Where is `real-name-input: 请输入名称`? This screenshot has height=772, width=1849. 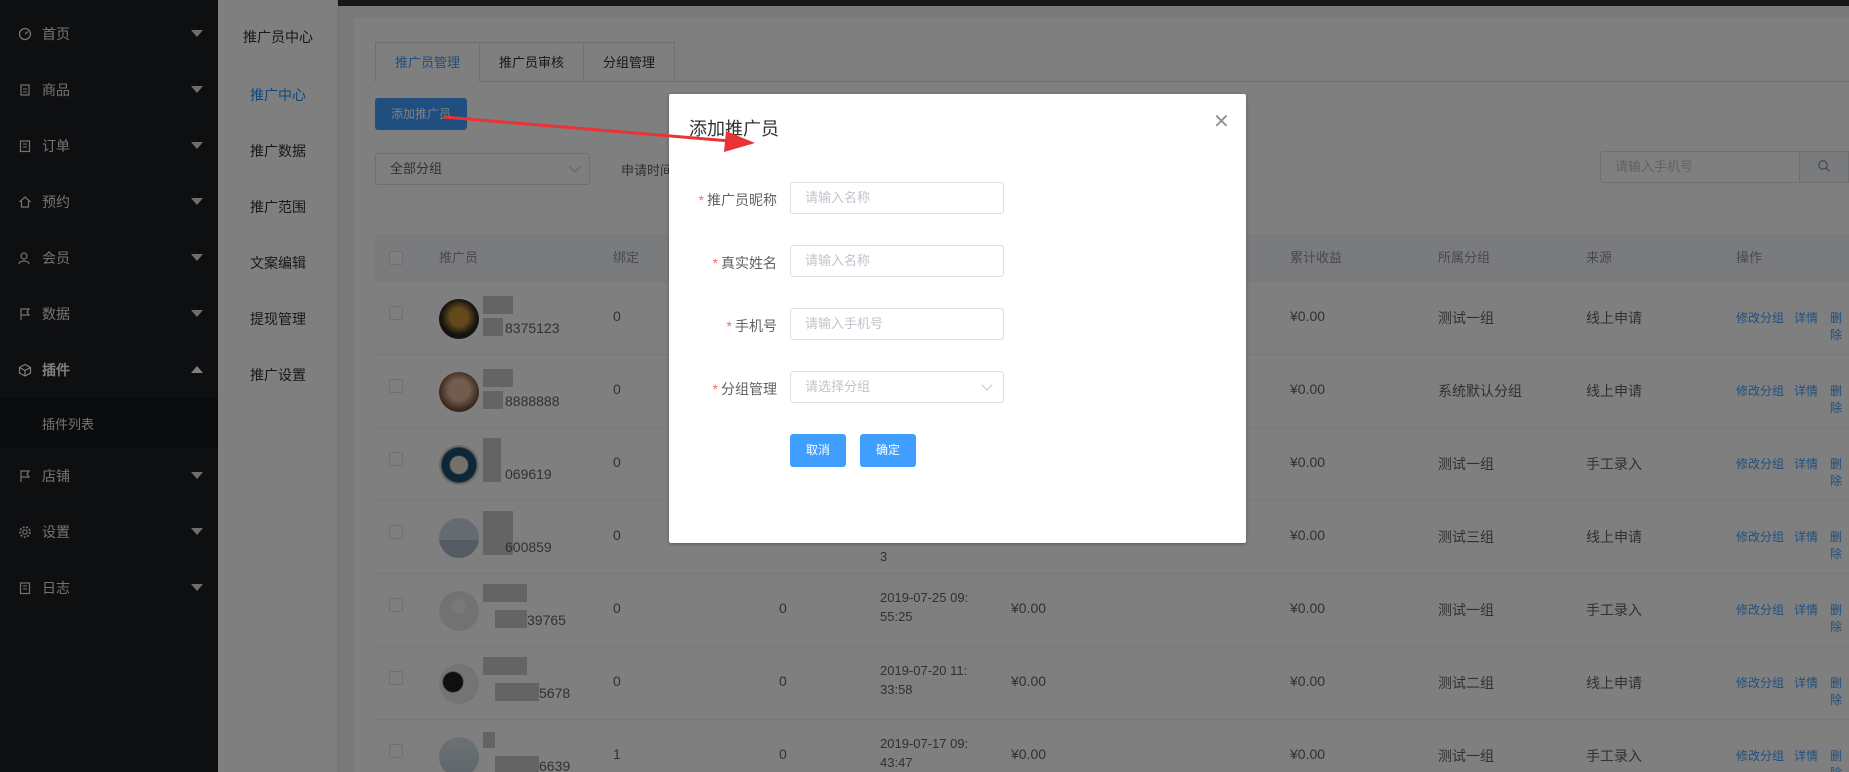
real-name-input: 请输入名称 is located at coordinates (897, 261).